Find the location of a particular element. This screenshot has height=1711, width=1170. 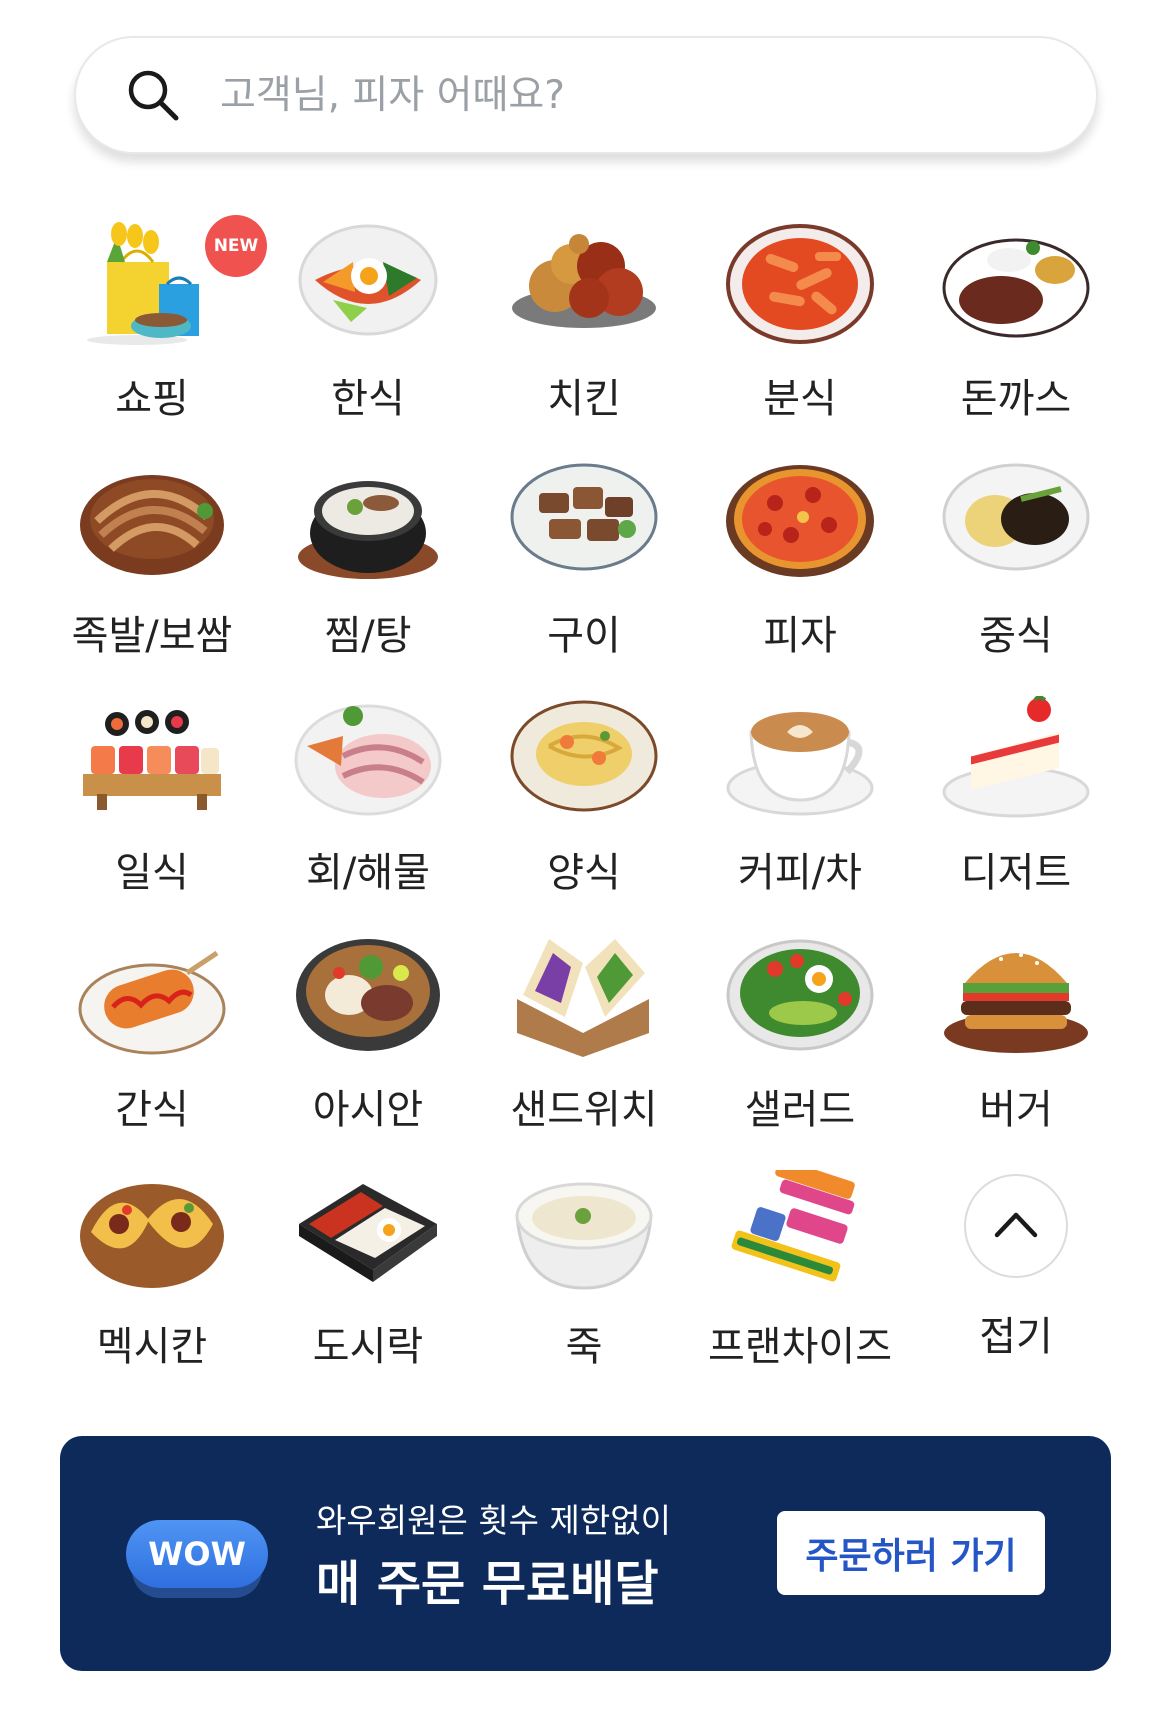

category-label: 일식 is located at coordinates (152, 873).